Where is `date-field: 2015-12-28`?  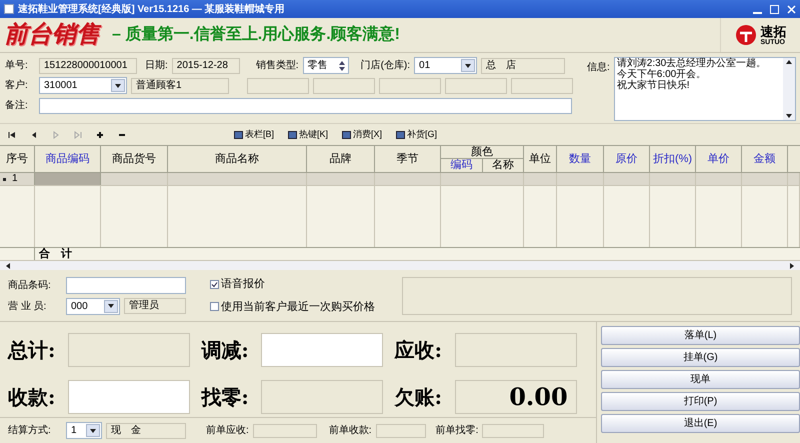
date-field: 2015-12-28 is located at coordinates (206, 66).